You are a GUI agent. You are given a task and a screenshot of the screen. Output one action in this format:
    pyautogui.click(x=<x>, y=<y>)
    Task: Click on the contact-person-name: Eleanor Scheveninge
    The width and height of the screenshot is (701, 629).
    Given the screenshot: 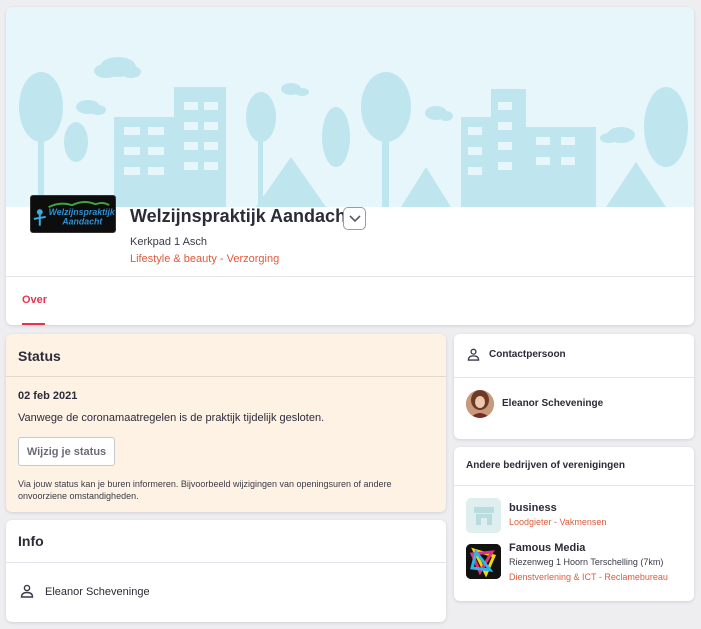 What is the action you would take?
    pyautogui.click(x=552, y=403)
    